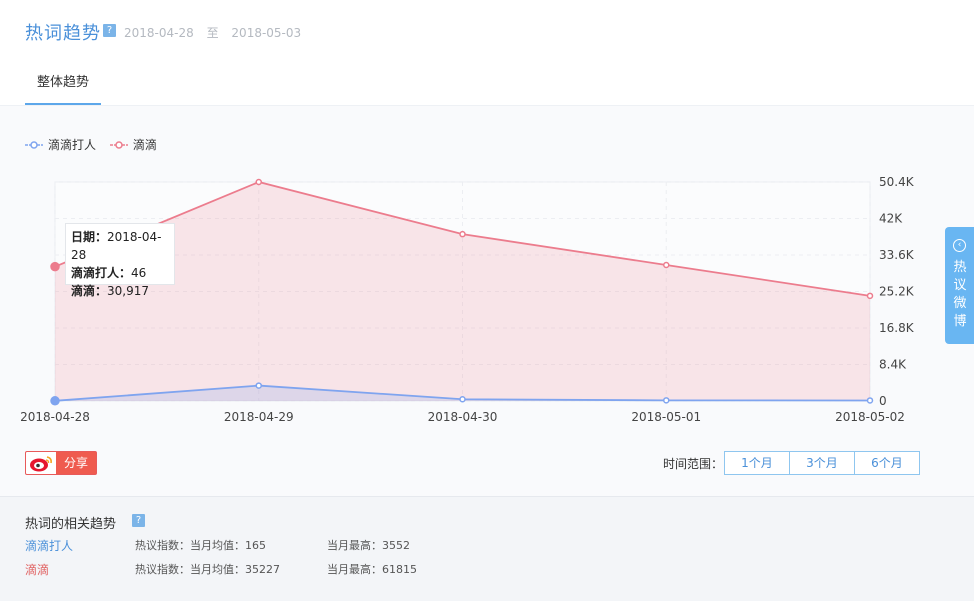 The width and height of the screenshot is (974, 601). Describe the element at coordinates (71, 524) in the screenshot. I see `related-trends-title: 热词的相关趋势` at that location.